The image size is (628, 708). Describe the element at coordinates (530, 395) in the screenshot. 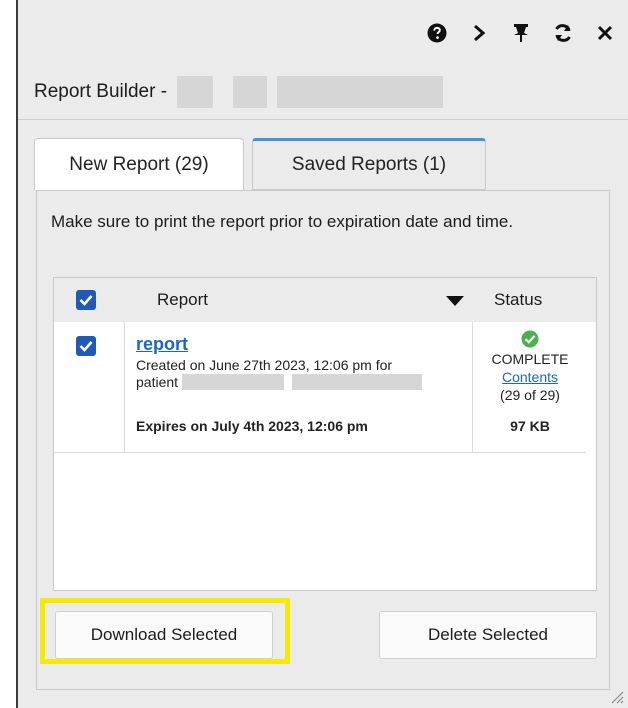

I see `contents-count: (29 of 29)` at that location.